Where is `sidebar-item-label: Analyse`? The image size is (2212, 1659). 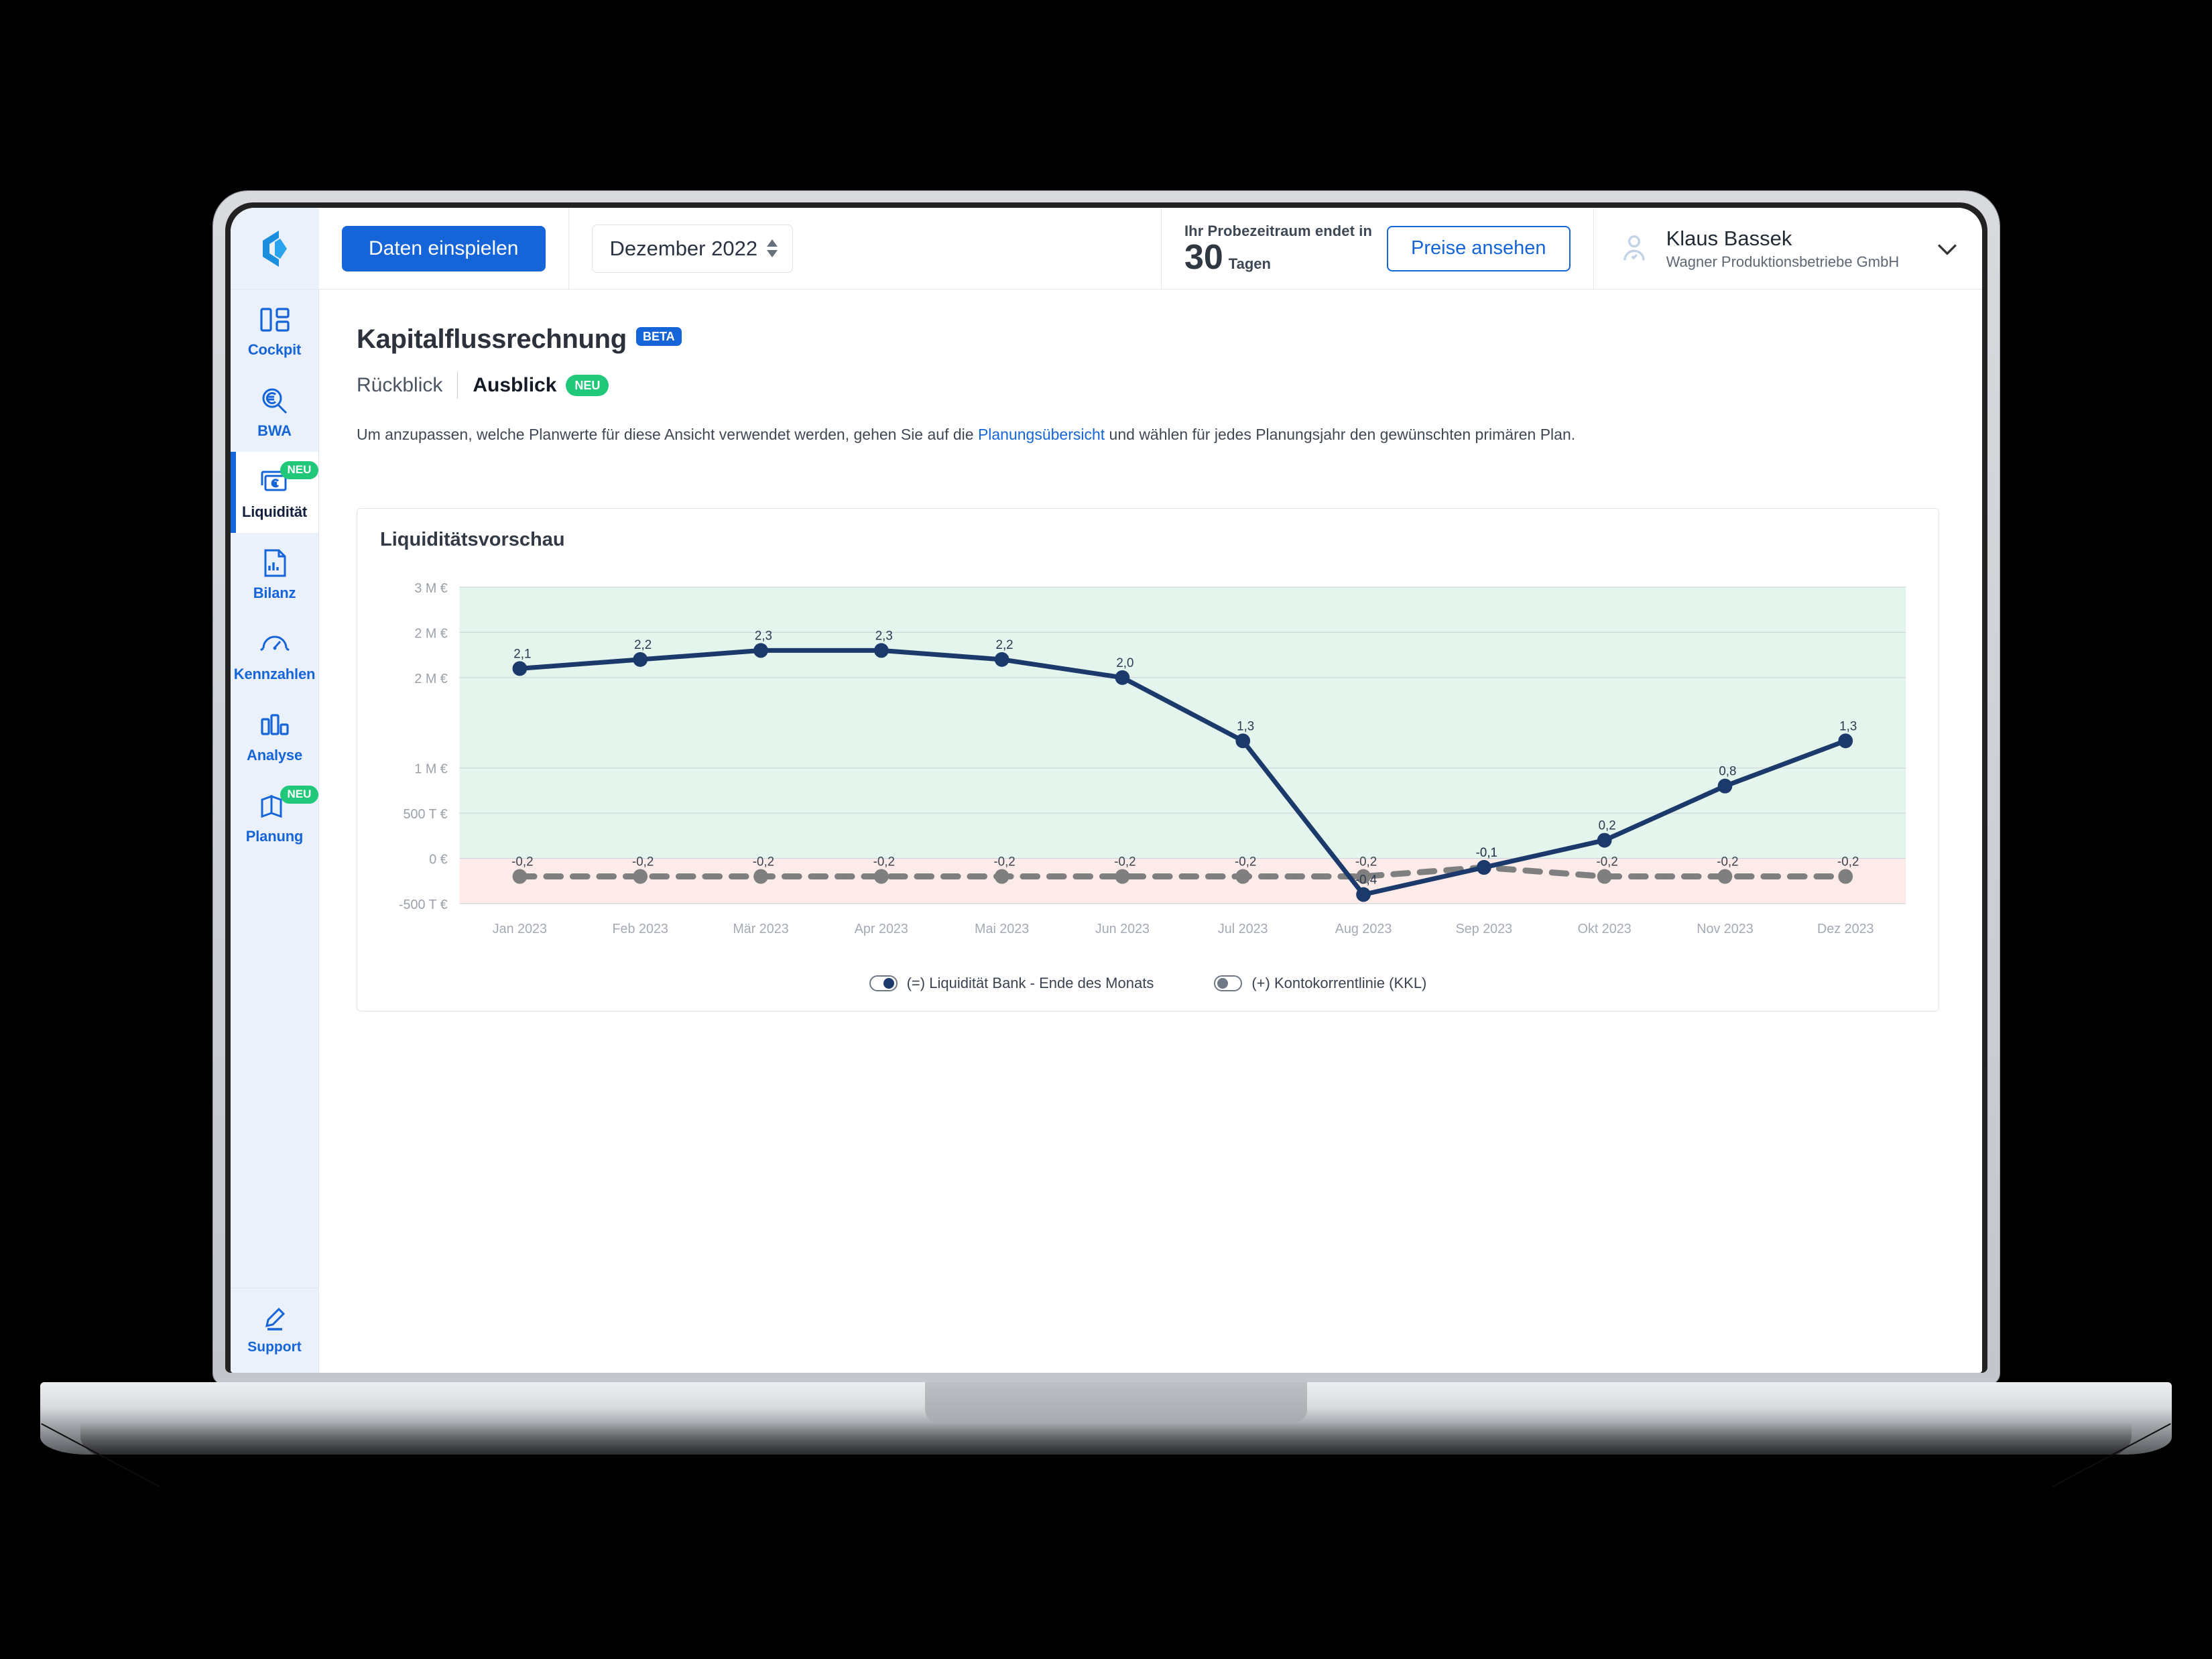 sidebar-item-label: Analyse is located at coordinates (274, 755).